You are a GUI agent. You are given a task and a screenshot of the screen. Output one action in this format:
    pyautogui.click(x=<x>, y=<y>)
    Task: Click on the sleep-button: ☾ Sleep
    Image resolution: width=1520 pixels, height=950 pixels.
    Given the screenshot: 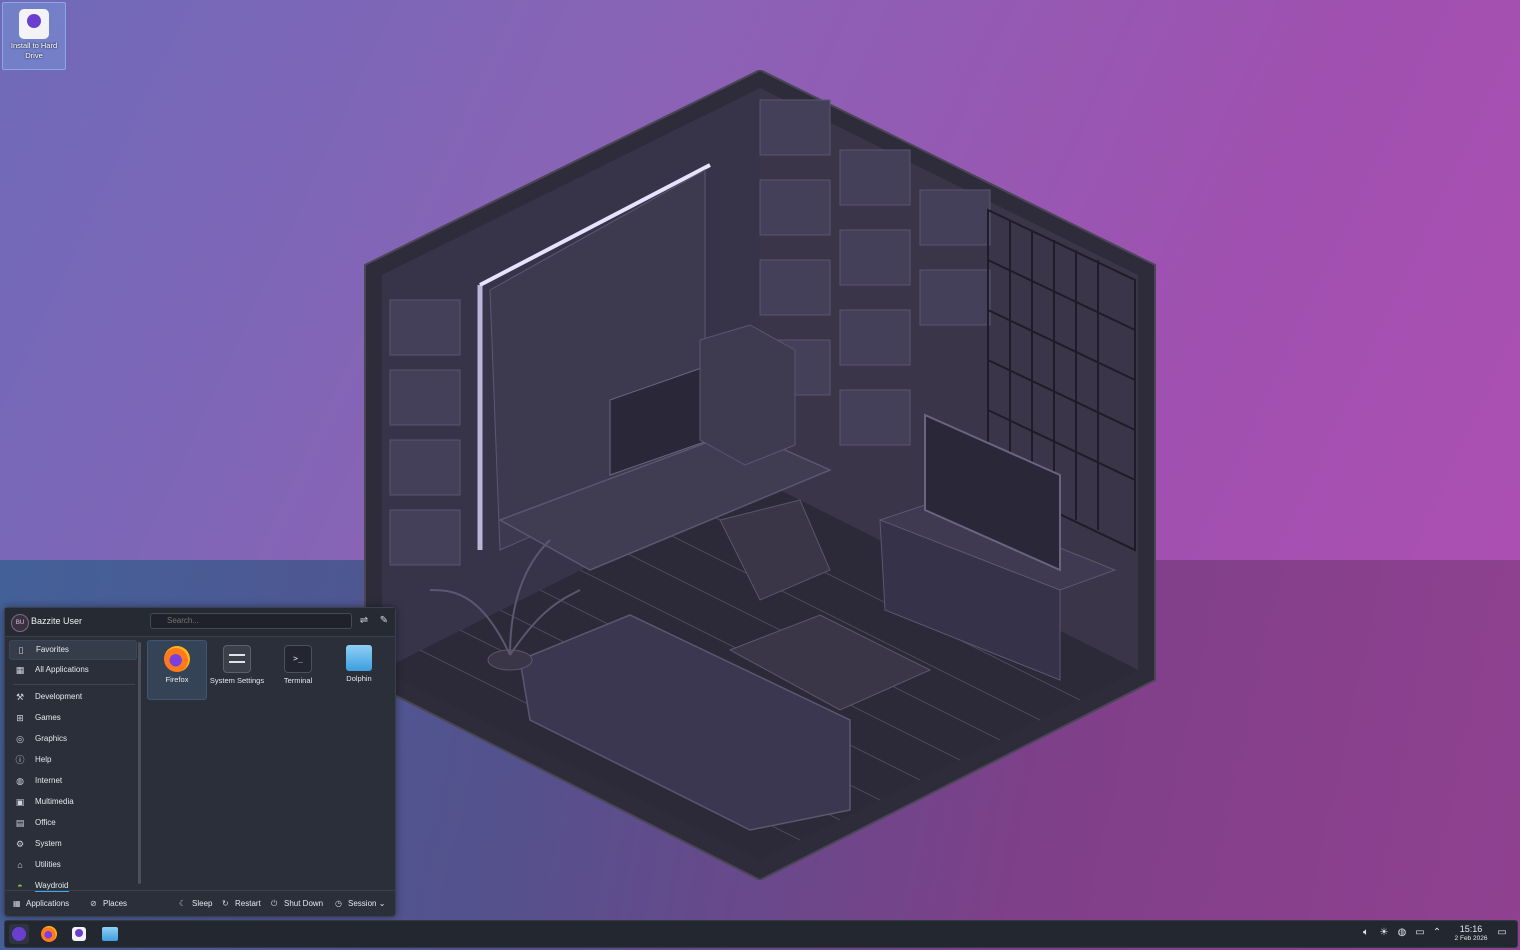 What is the action you would take?
    pyautogui.click(x=195, y=903)
    